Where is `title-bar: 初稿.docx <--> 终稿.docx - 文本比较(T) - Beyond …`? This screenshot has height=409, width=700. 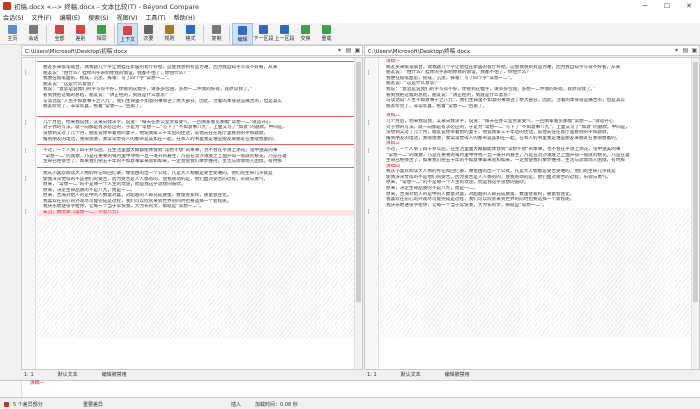 title-bar: 初稿.docx <--> 终稿.docx - 文本比较(T) - Beyond … is located at coordinates (350, 6).